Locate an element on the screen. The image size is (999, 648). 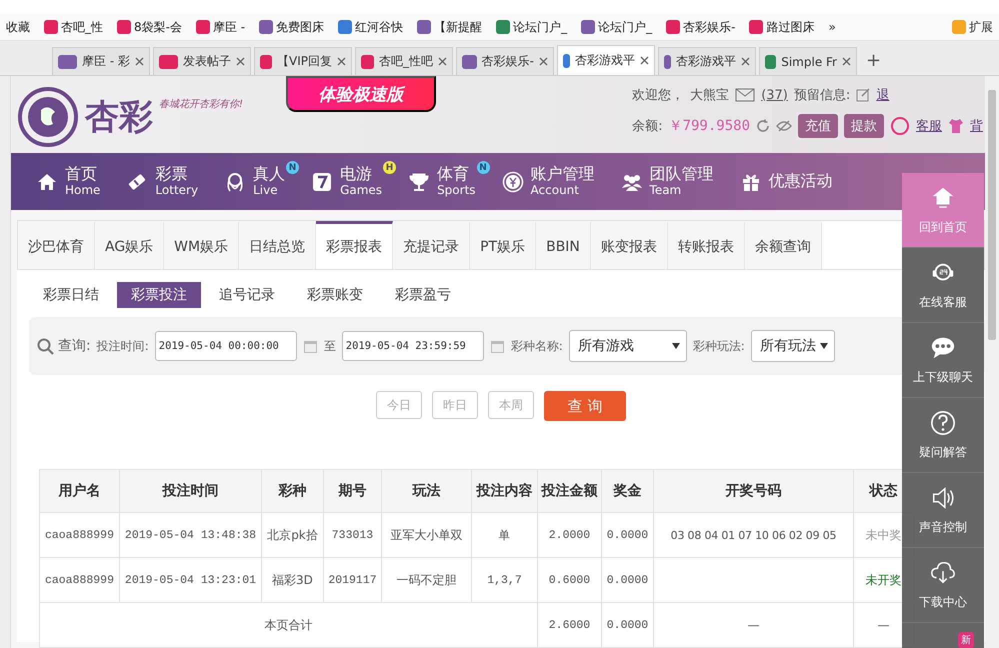
mail-icon is located at coordinates (745, 95).